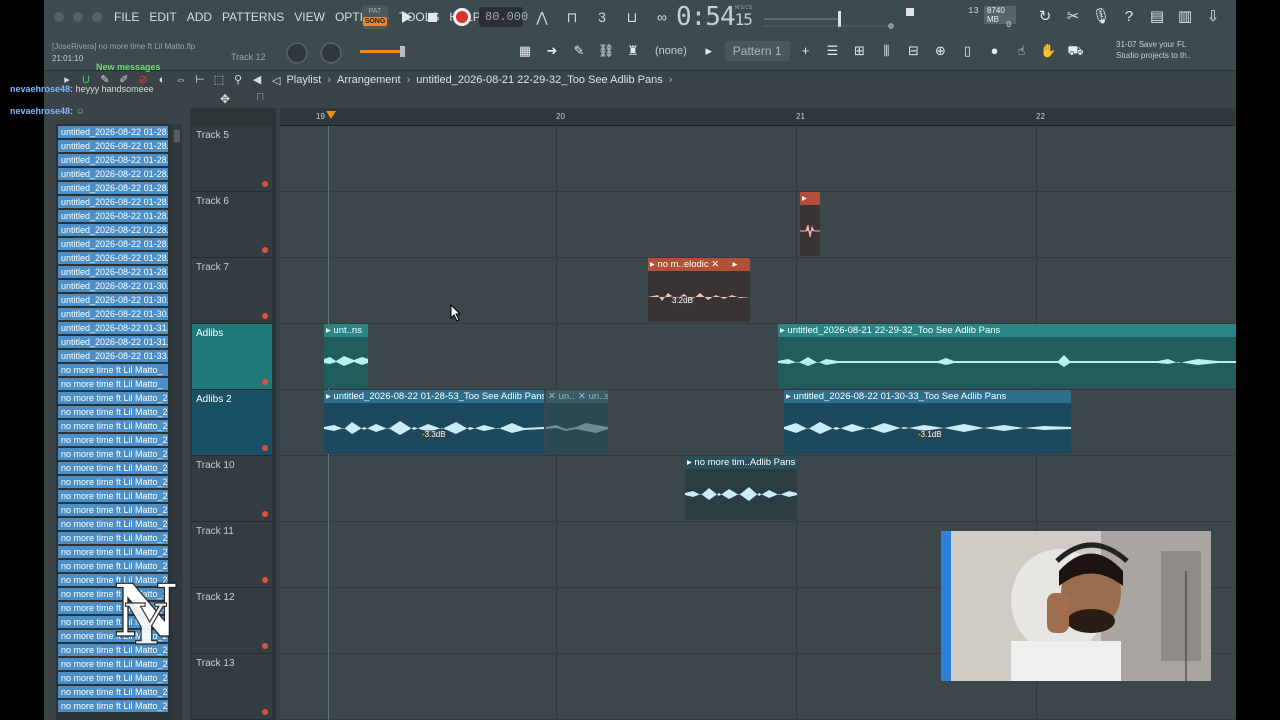 This screenshot has width=1280, height=720. Describe the element at coordinates (1213, 17) in the screenshot. I see `download-icon: ⇩` at that location.